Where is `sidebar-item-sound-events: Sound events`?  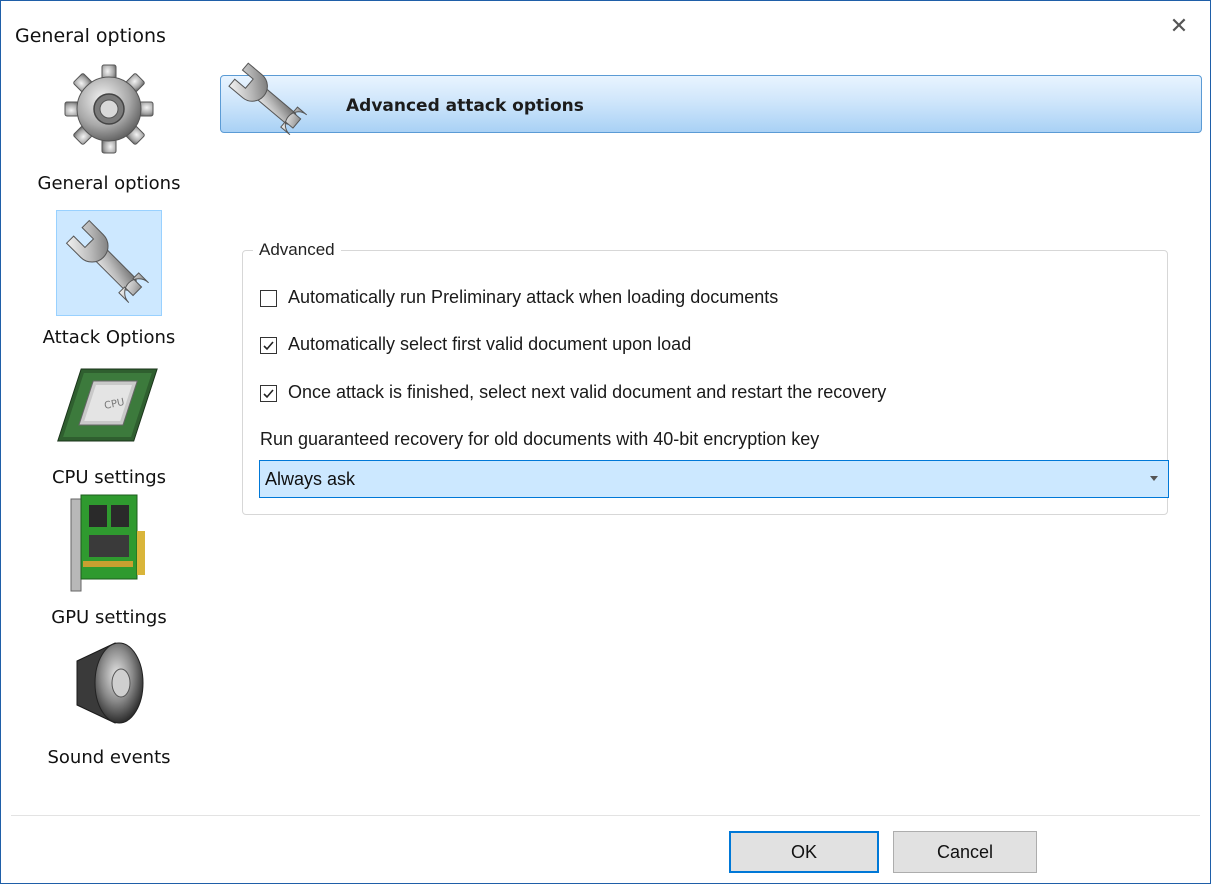
sidebar-item-sound-events: Sound events is located at coordinates (109, 701).